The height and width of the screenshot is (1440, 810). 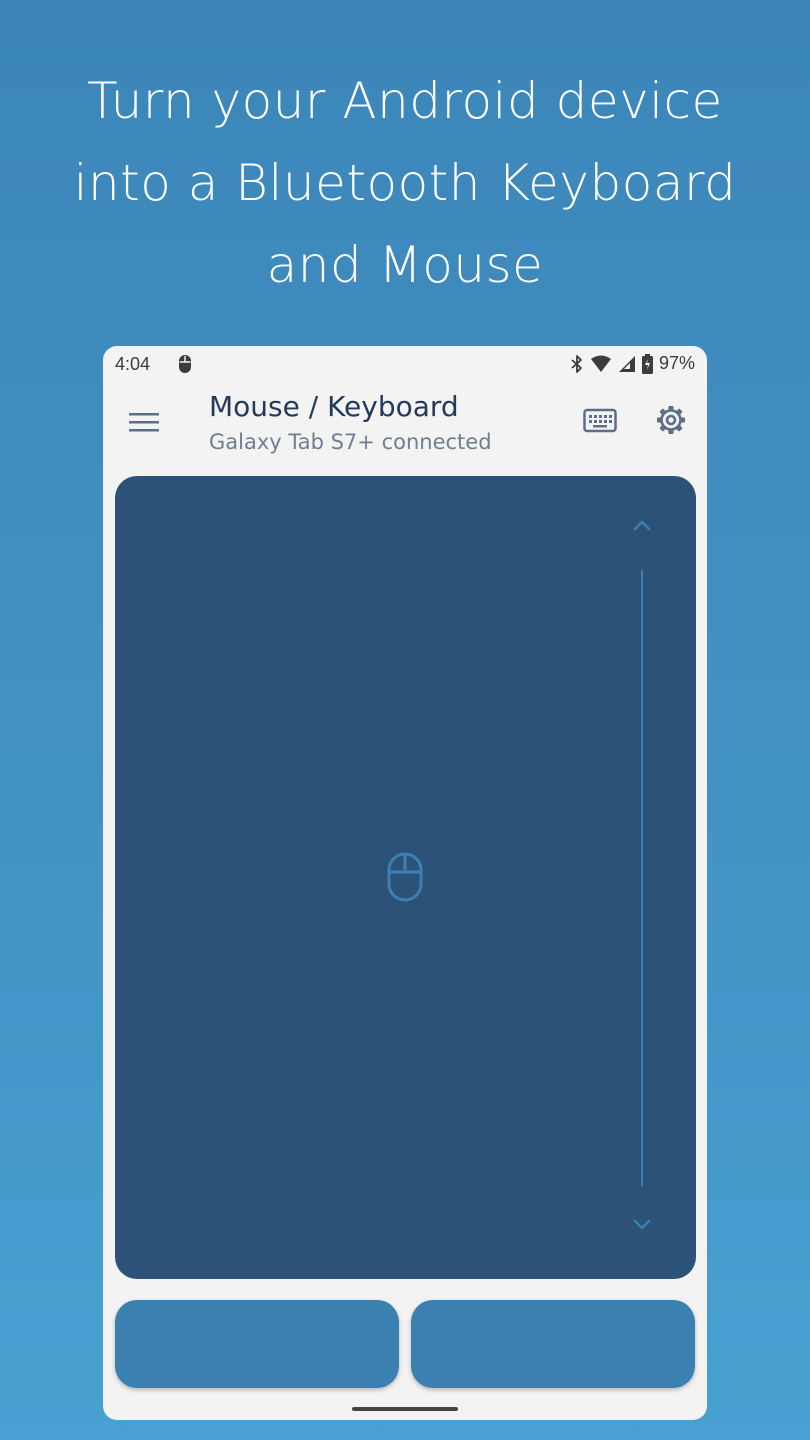 What do you see at coordinates (257, 1344) in the screenshot?
I see `left-click-button` at bounding box center [257, 1344].